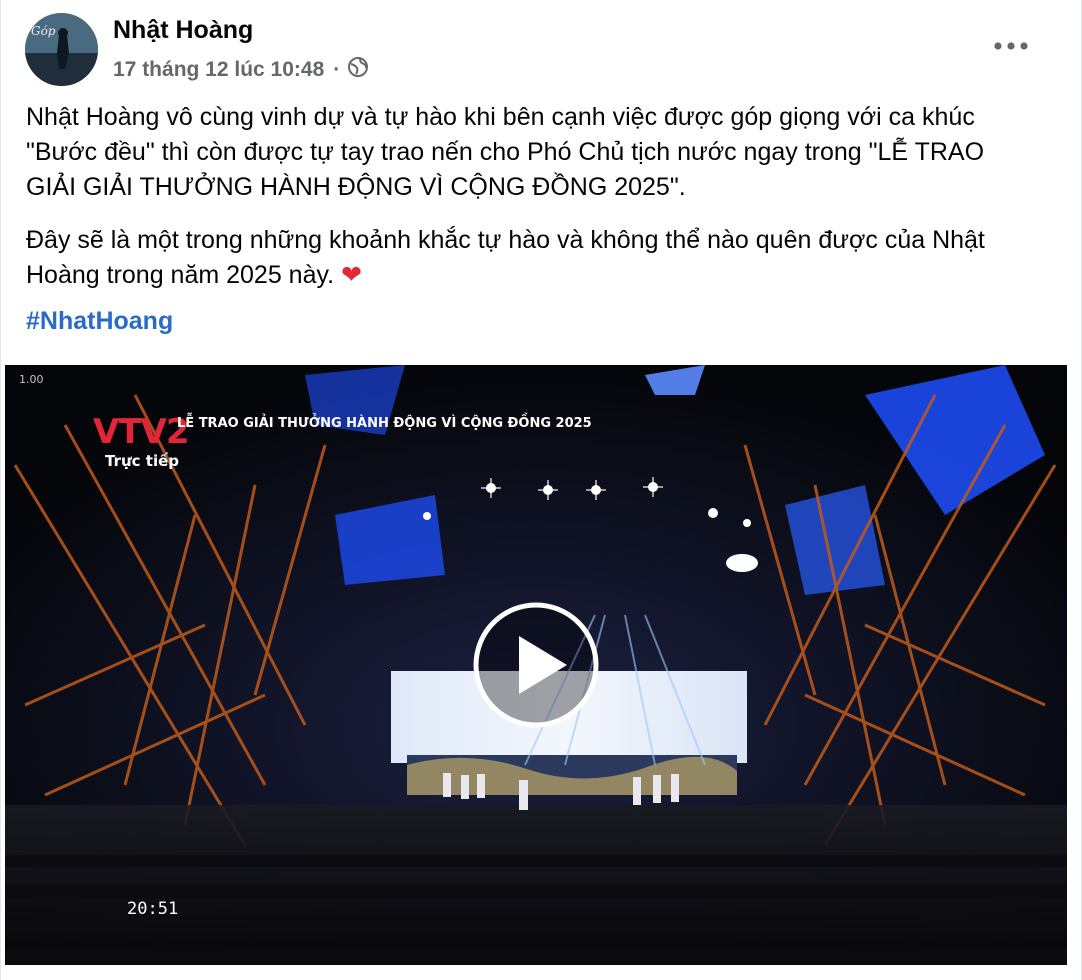 This screenshot has width=1082, height=980. I want to click on heart-emoji: ❤, so click(351, 275).